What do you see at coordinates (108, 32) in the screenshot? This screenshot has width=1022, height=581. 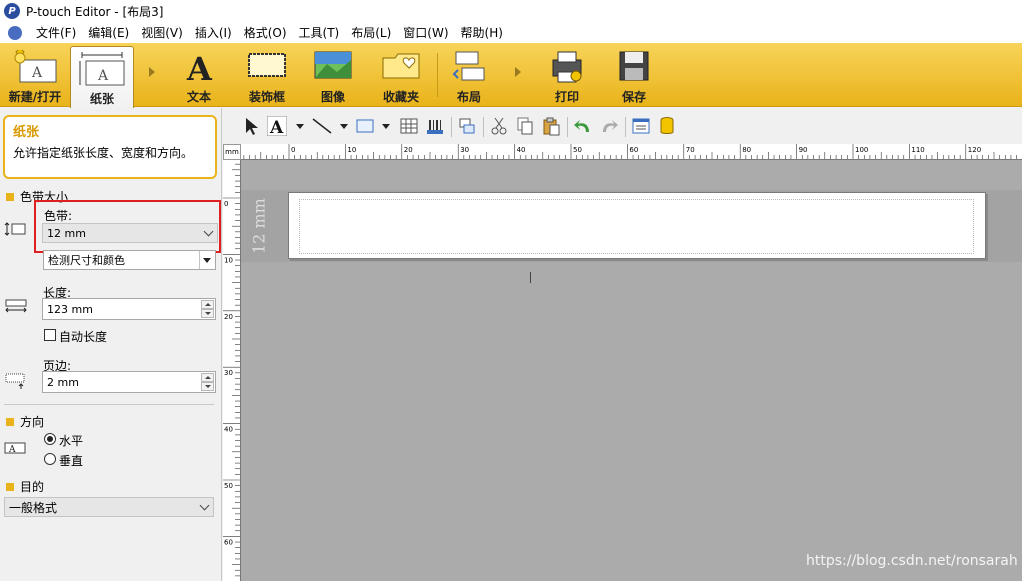 I see `menu-edit: 编辑(E)` at bounding box center [108, 32].